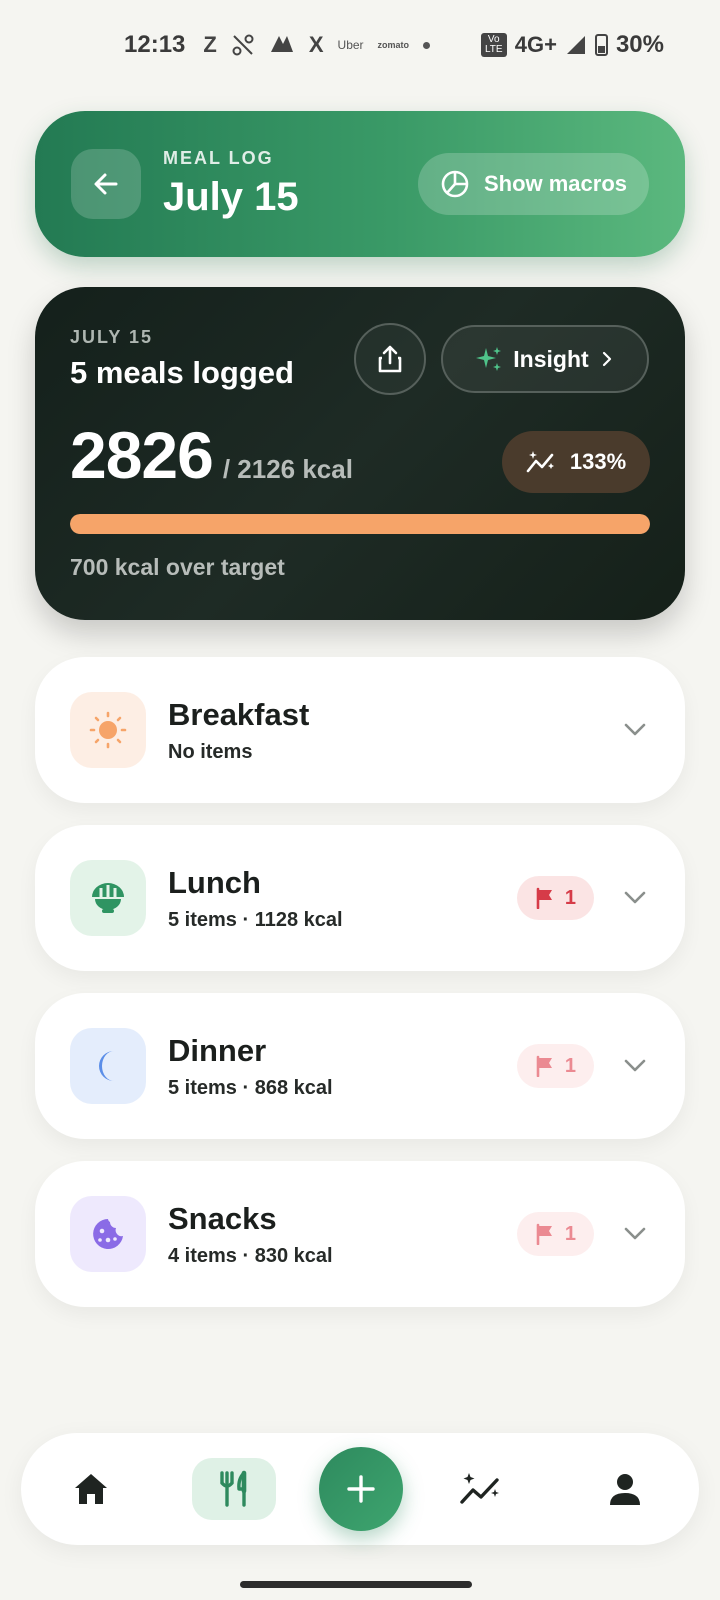 The image size is (720, 1600). I want to click on chevron-right-icon, so click(606, 359).